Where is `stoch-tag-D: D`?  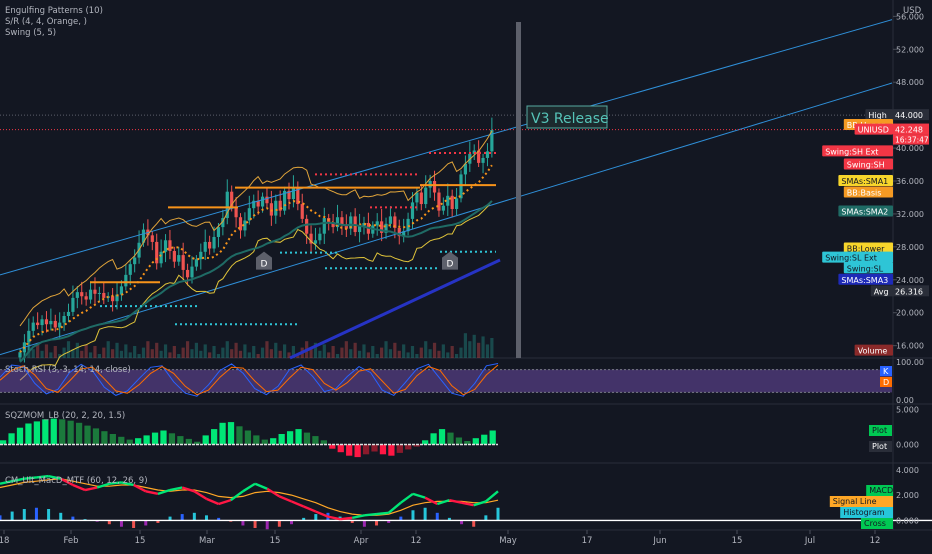
stoch-tag-D: D is located at coordinates (886, 382).